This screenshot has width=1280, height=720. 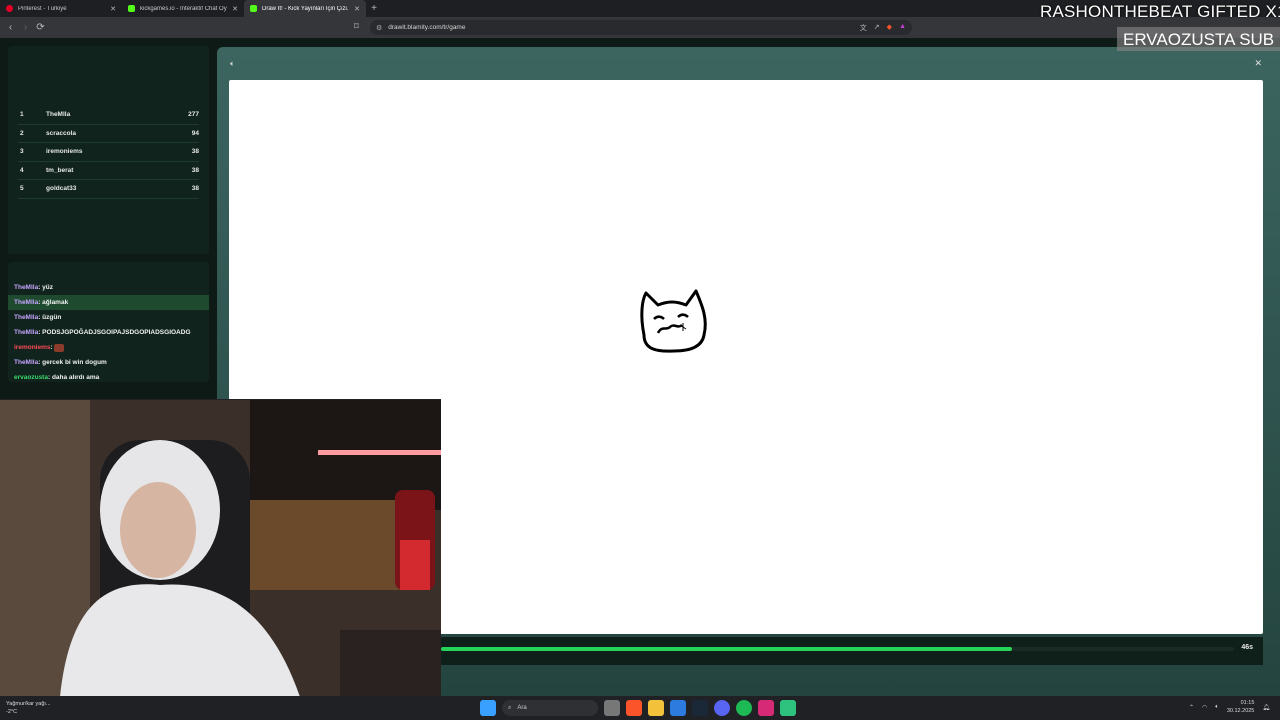 What do you see at coordinates (195, 133) in the screenshot?
I see `leaderboard-score: 94` at bounding box center [195, 133].